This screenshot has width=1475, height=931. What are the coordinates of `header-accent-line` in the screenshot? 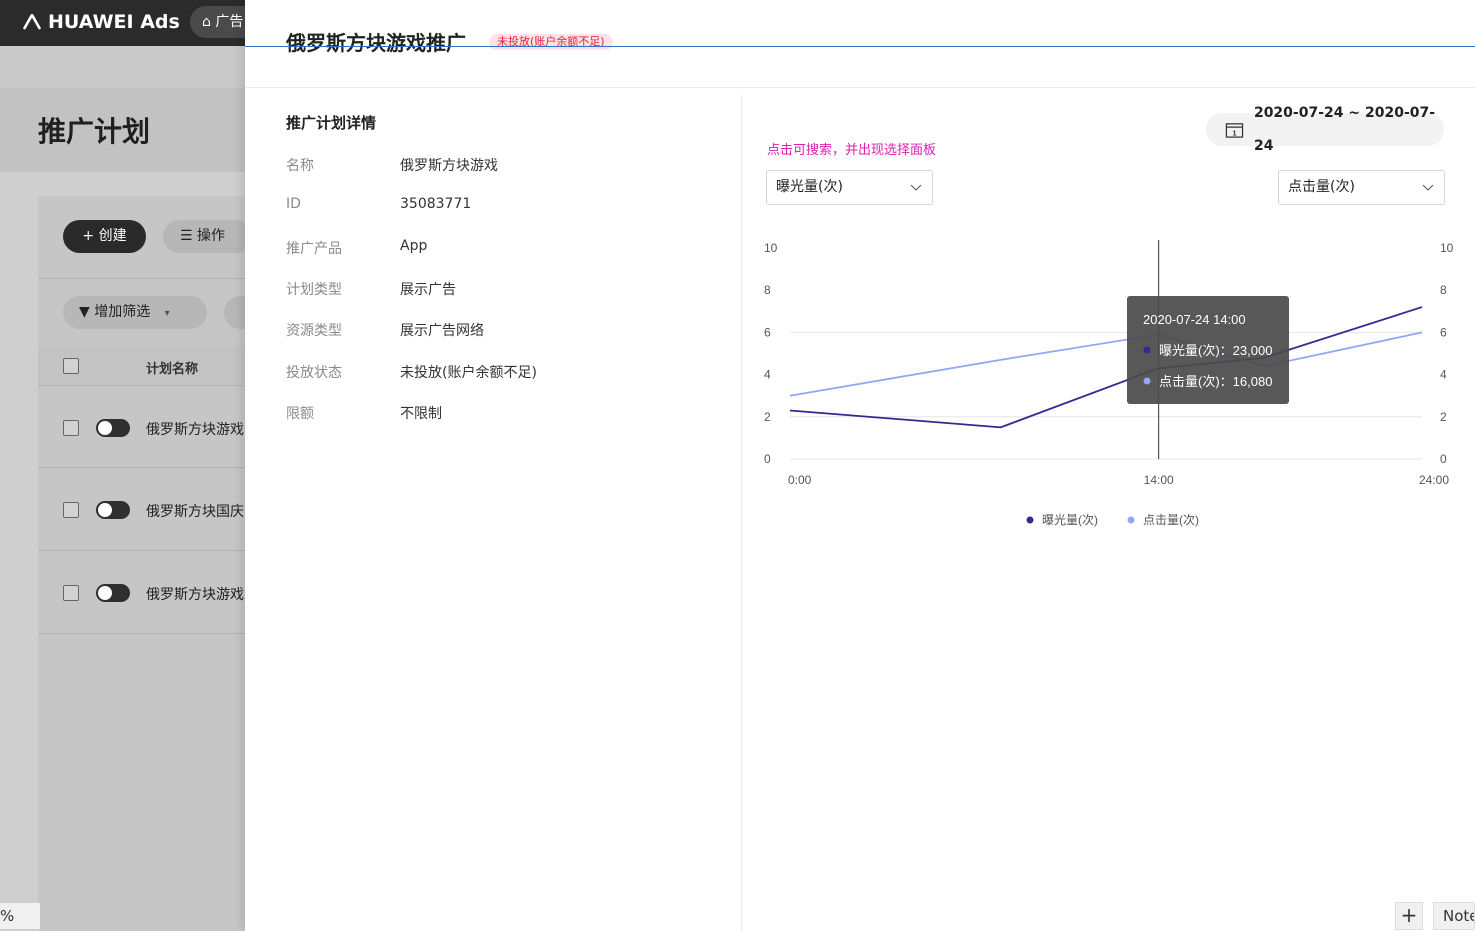 It's located at (860, 46).